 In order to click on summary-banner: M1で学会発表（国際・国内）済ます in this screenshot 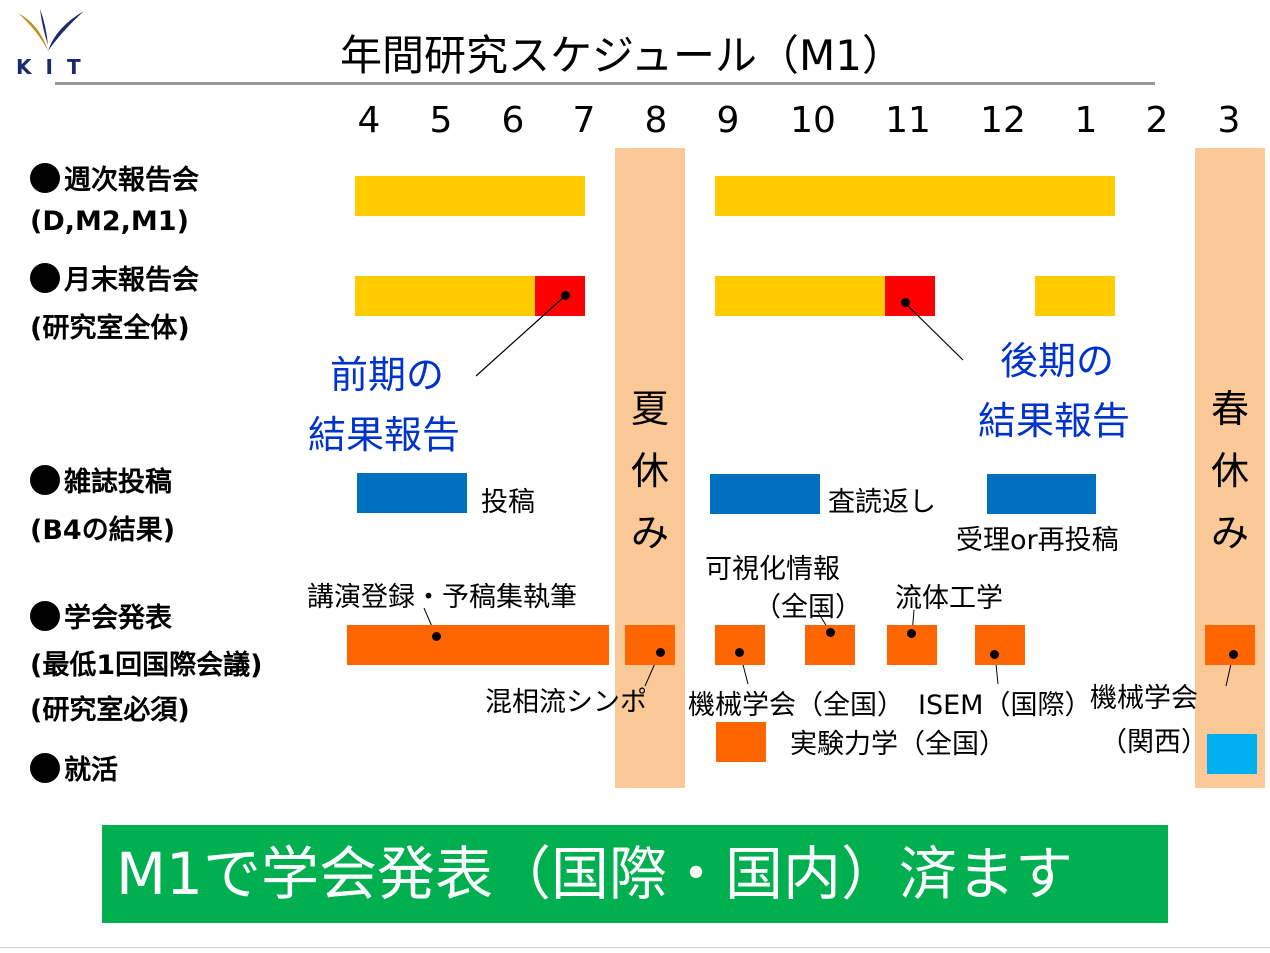, I will do `click(635, 874)`.